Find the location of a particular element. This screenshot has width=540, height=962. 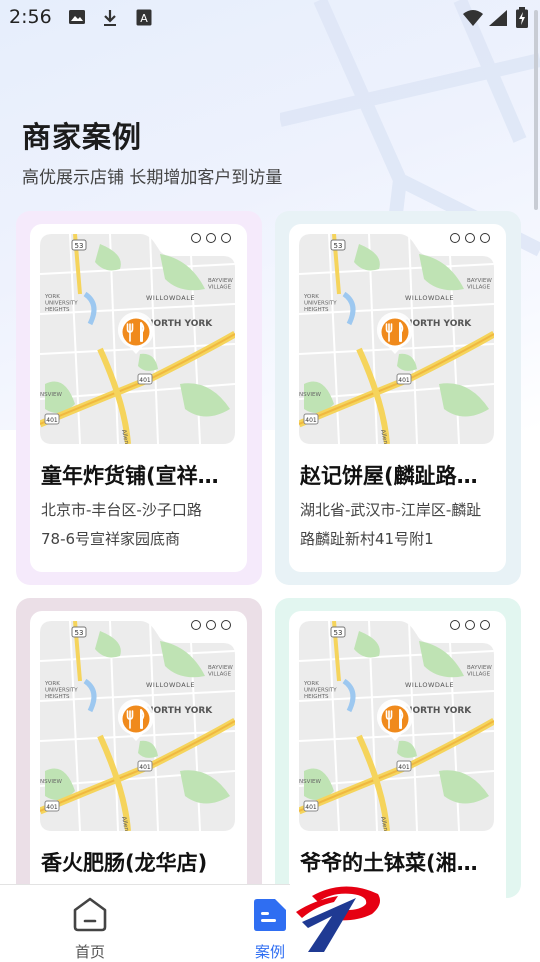

case-document-icon is located at coordinates (270, 917).